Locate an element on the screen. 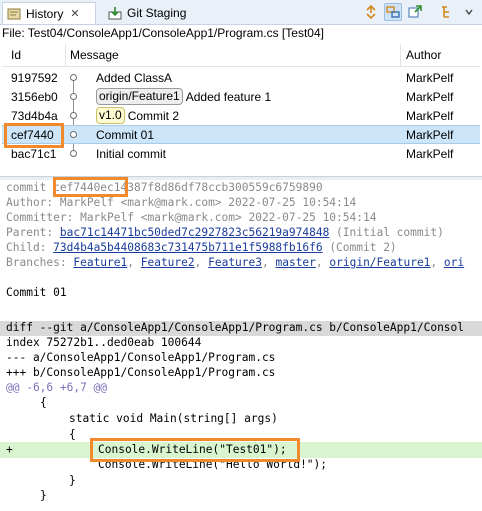 The width and height of the screenshot is (482, 511). code-line: static void Main(string[] args) is located at coordinates (173, 418).